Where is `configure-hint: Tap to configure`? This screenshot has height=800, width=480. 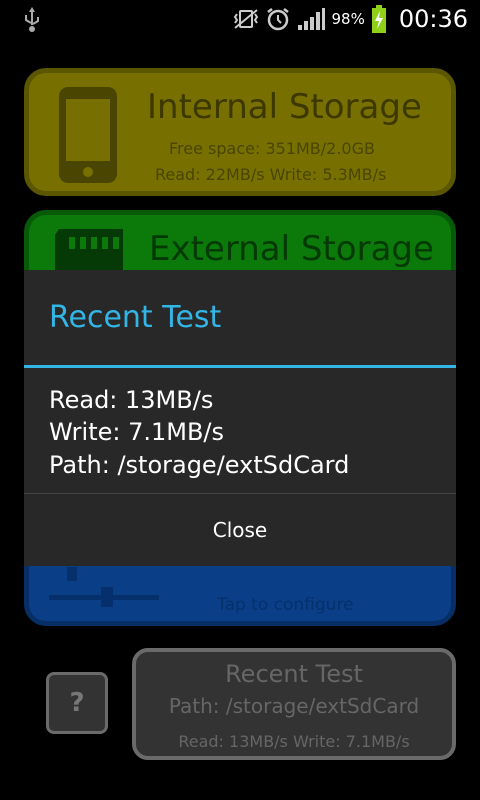
configure-hint: Tap to configure is located at coordinates (285, 605).